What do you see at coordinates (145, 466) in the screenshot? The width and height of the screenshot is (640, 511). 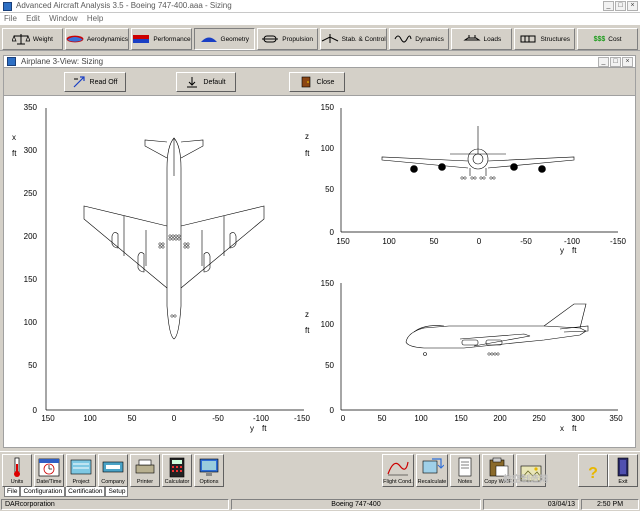 I see `printer-icon` at bounding box center [145, 466].